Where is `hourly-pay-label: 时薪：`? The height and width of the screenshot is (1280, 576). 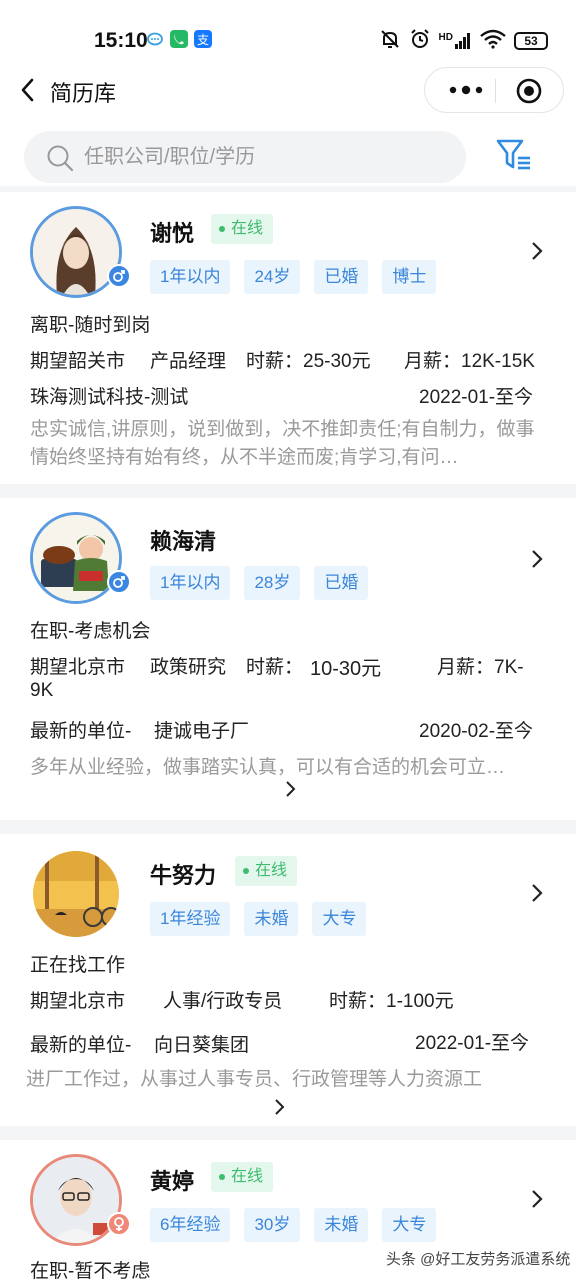
hourly-pay-label: 时薪： is located at coordinates (275, 667).